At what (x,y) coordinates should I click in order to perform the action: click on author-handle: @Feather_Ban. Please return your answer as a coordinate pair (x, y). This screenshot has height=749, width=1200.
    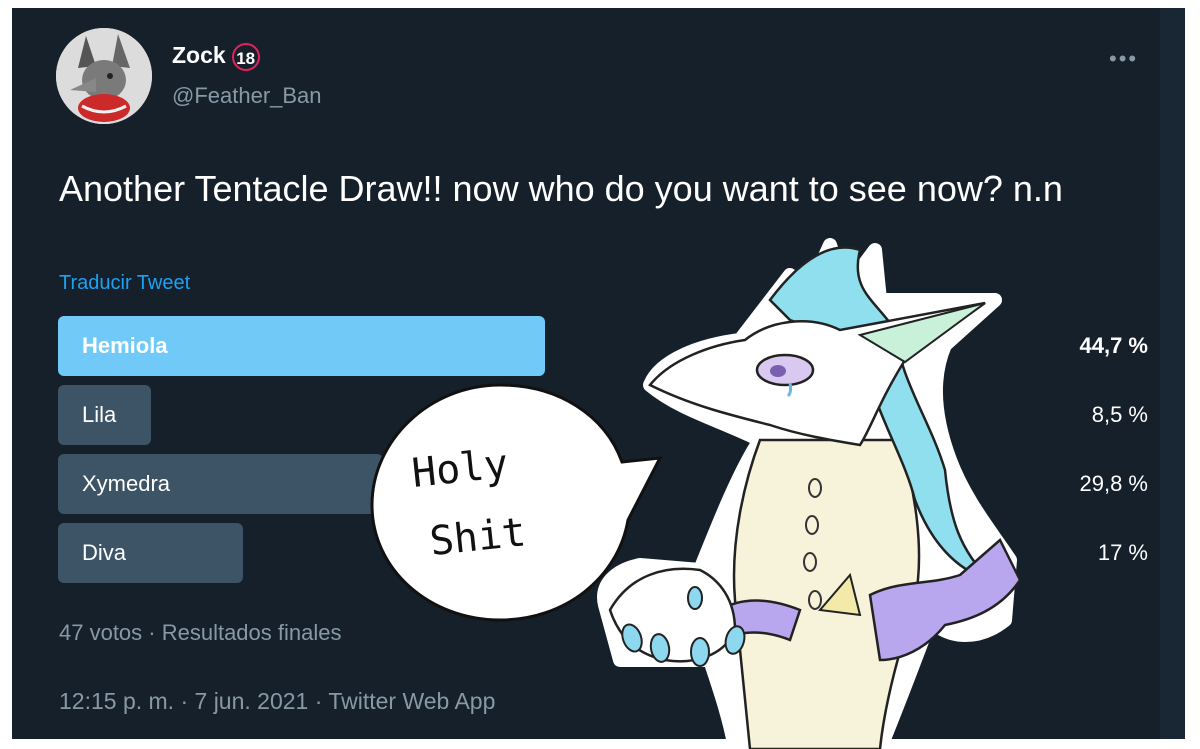
    Looking at the image, I should click on (247, 96).